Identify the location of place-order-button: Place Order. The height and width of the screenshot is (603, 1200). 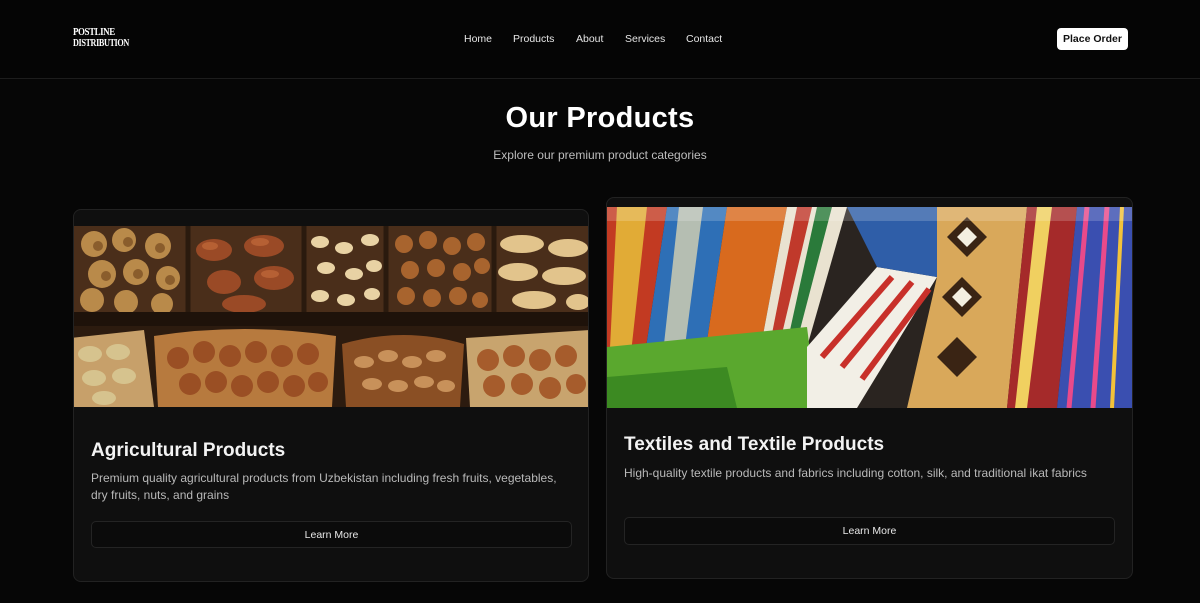
(1092, 39).